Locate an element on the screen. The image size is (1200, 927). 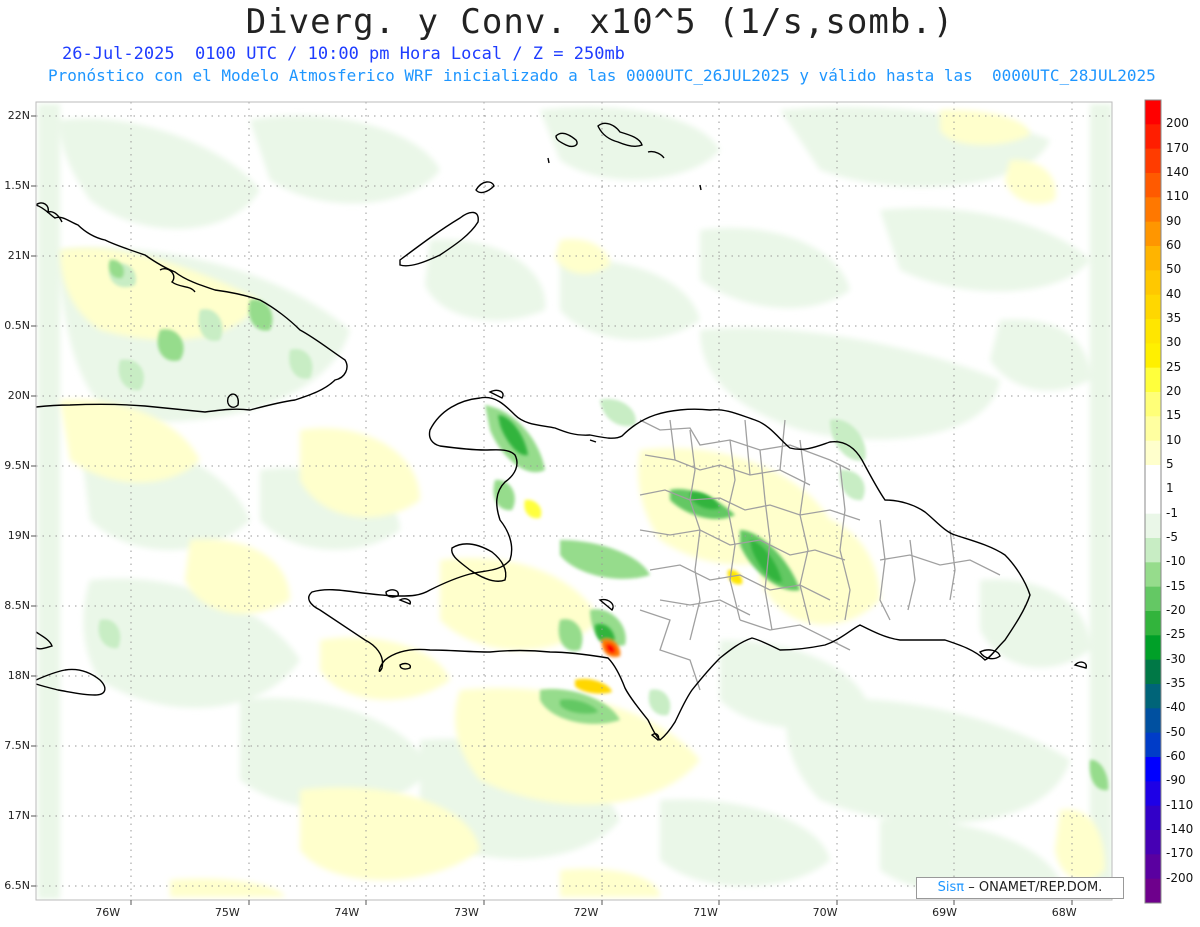
colorbar-label: 90 is located at coordinates (1174, 220).